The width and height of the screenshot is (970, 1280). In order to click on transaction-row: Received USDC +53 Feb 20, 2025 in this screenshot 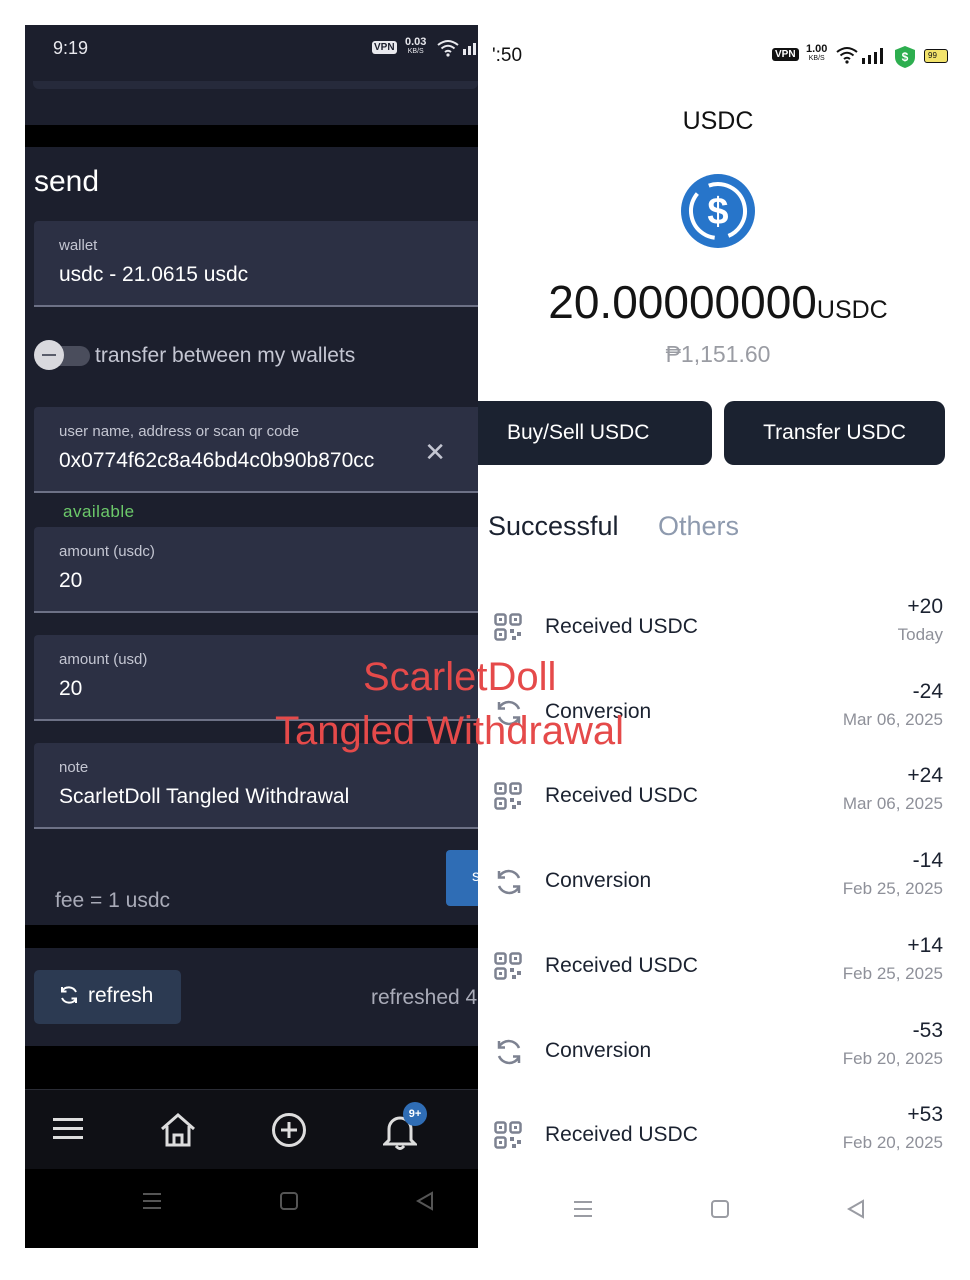, I will do `click(713, 1143)`.